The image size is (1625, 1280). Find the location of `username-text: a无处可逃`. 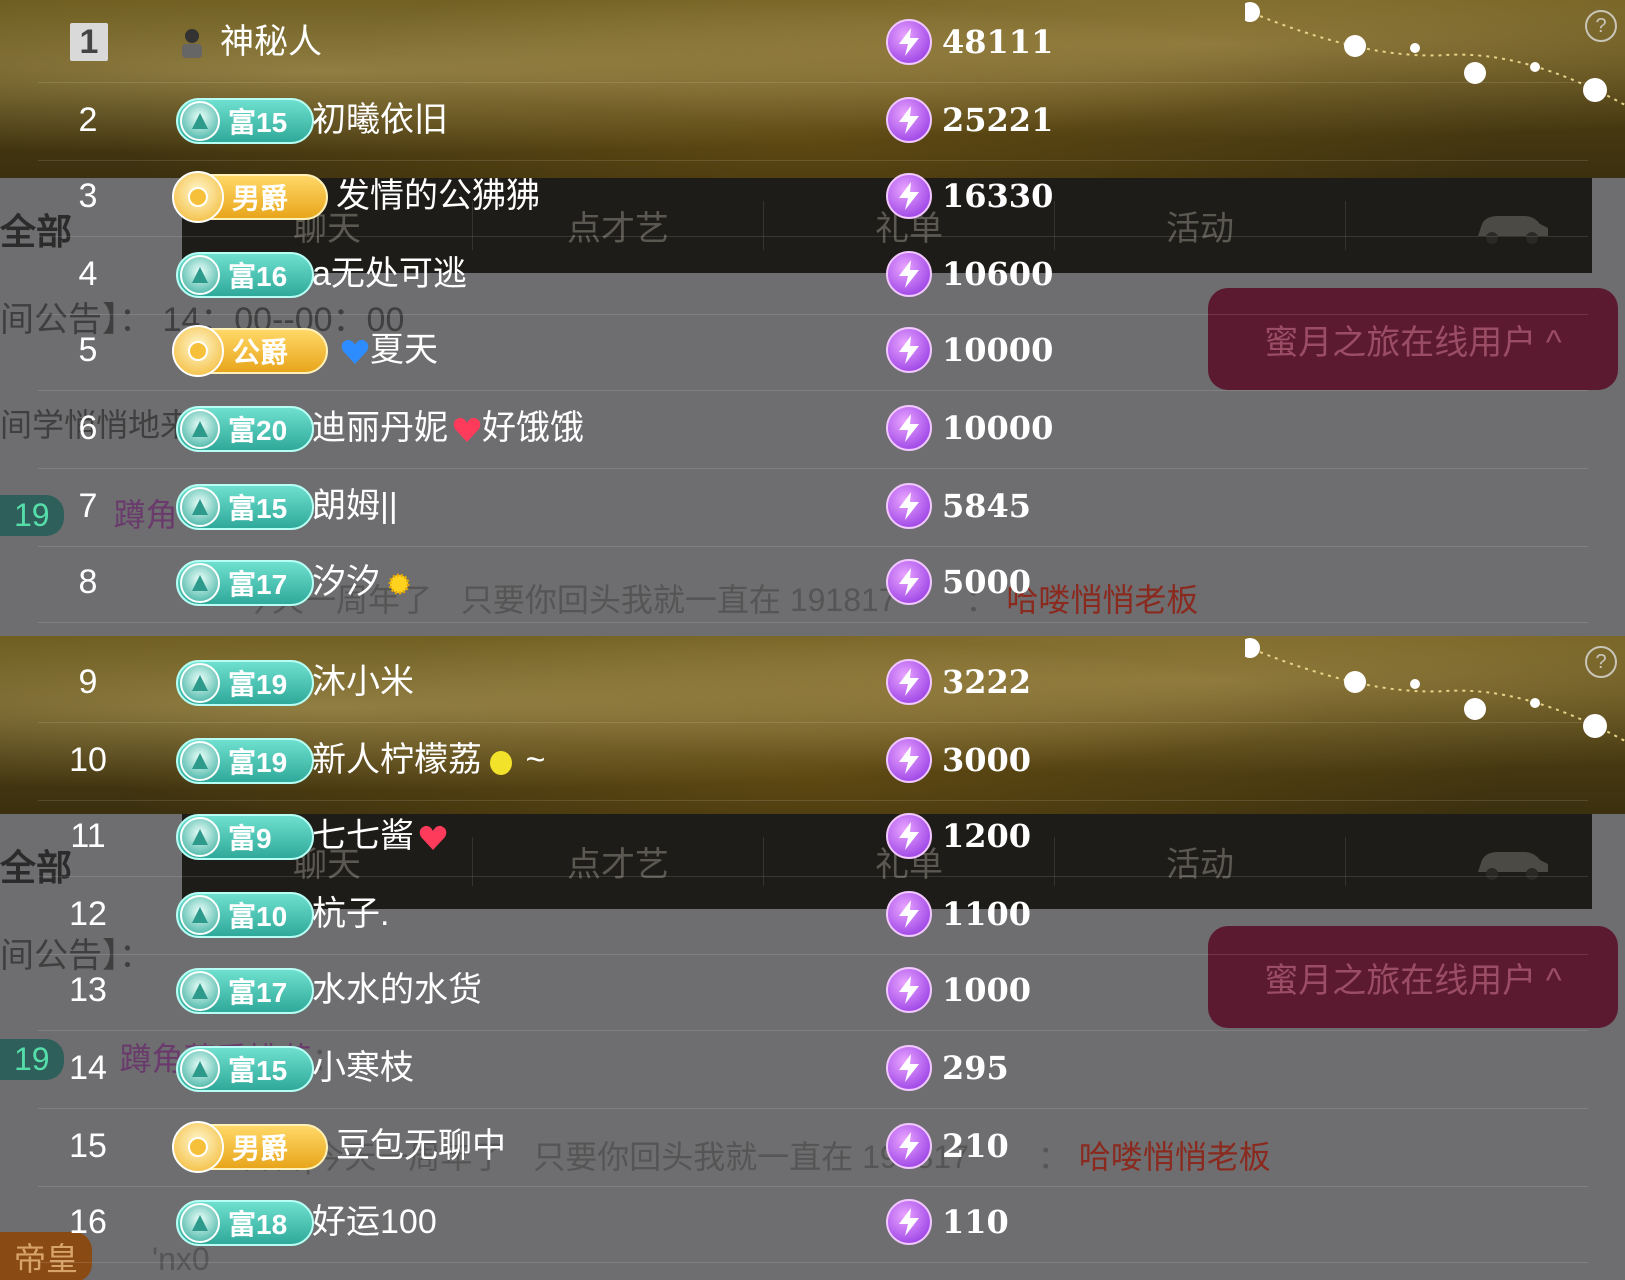

username-text: a无处可逃 is located at coordinates (389, 274).